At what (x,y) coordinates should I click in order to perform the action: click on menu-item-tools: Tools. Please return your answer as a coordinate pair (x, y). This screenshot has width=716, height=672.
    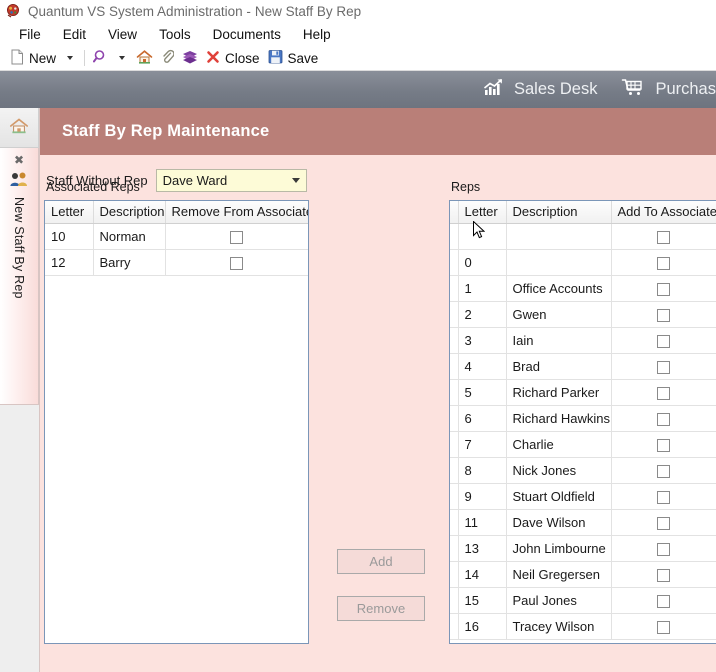
    Looking at the image, I should click on (175, 34).